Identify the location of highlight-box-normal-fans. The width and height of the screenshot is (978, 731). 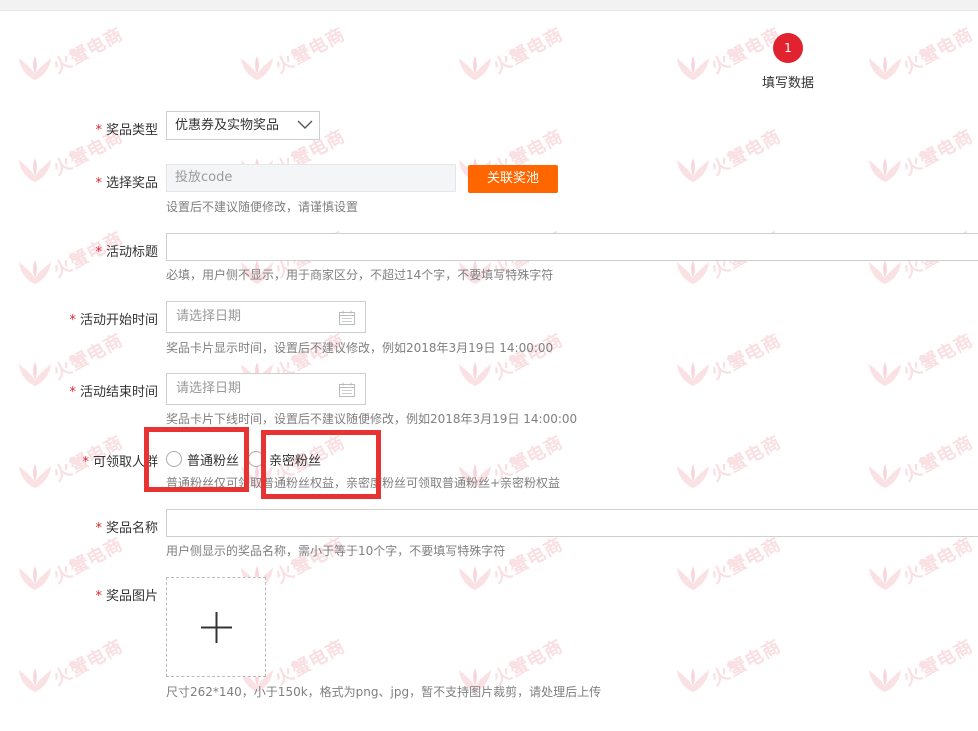
(196, 459).